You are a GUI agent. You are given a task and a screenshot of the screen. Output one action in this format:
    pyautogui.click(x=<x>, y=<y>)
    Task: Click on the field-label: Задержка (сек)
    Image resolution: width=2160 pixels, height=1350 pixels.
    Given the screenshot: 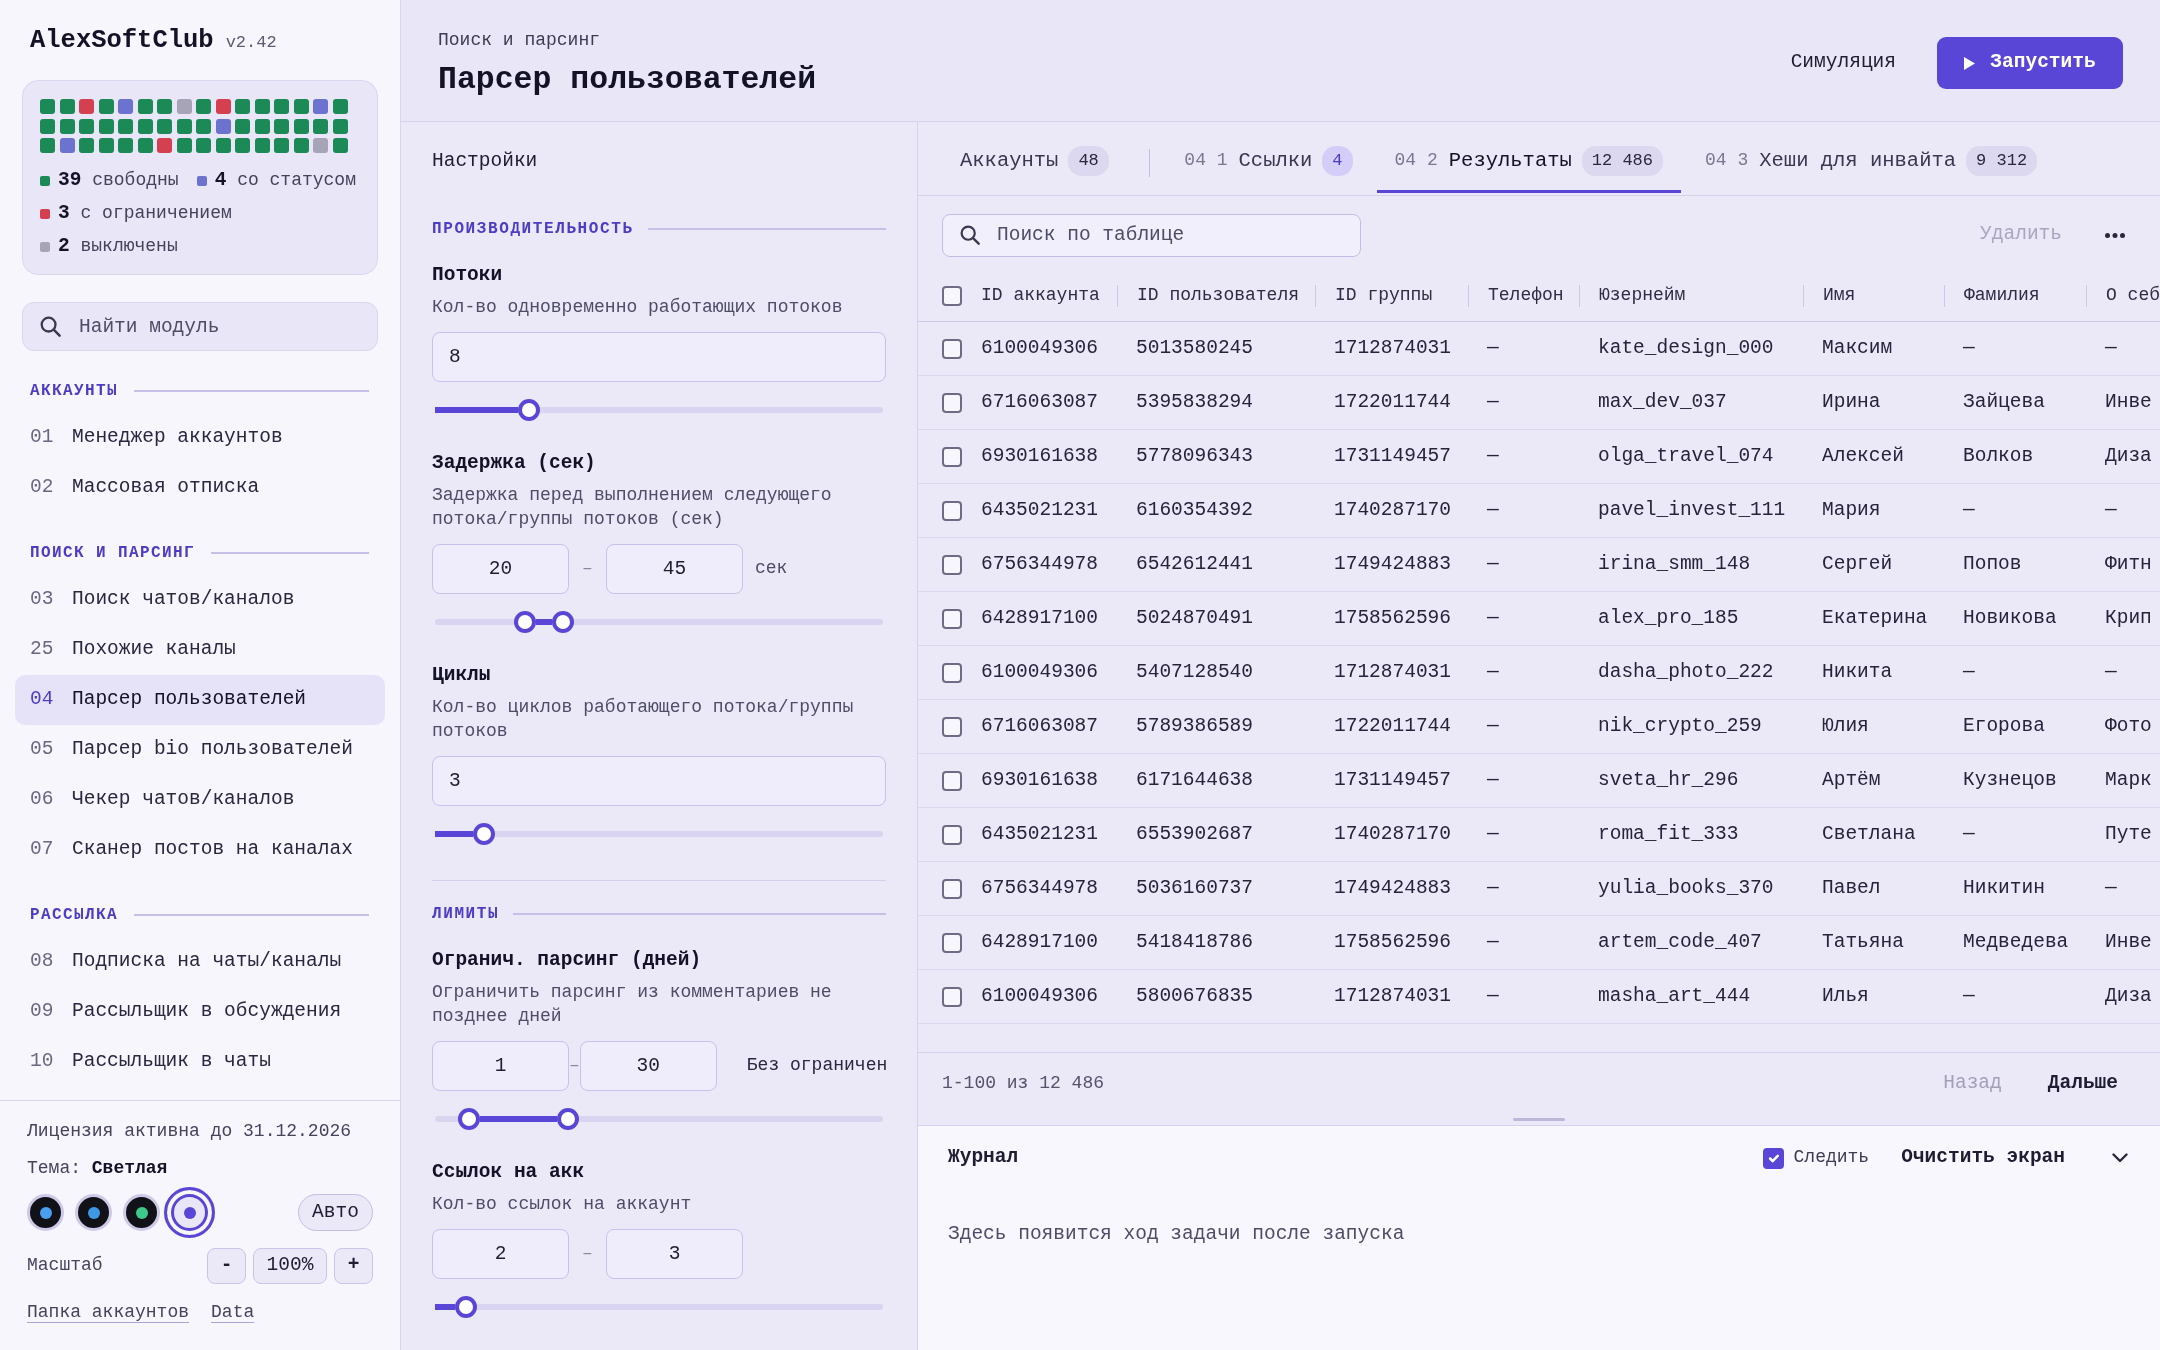 What is the action you would take?
    pyautogui.click(x=514, y=463)
    